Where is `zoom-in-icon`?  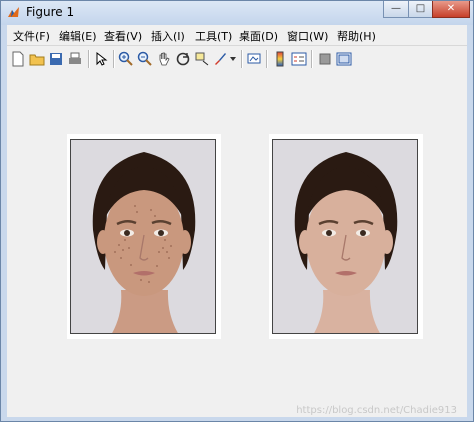 zoom-in-icon is located at coordinates (126, 59).